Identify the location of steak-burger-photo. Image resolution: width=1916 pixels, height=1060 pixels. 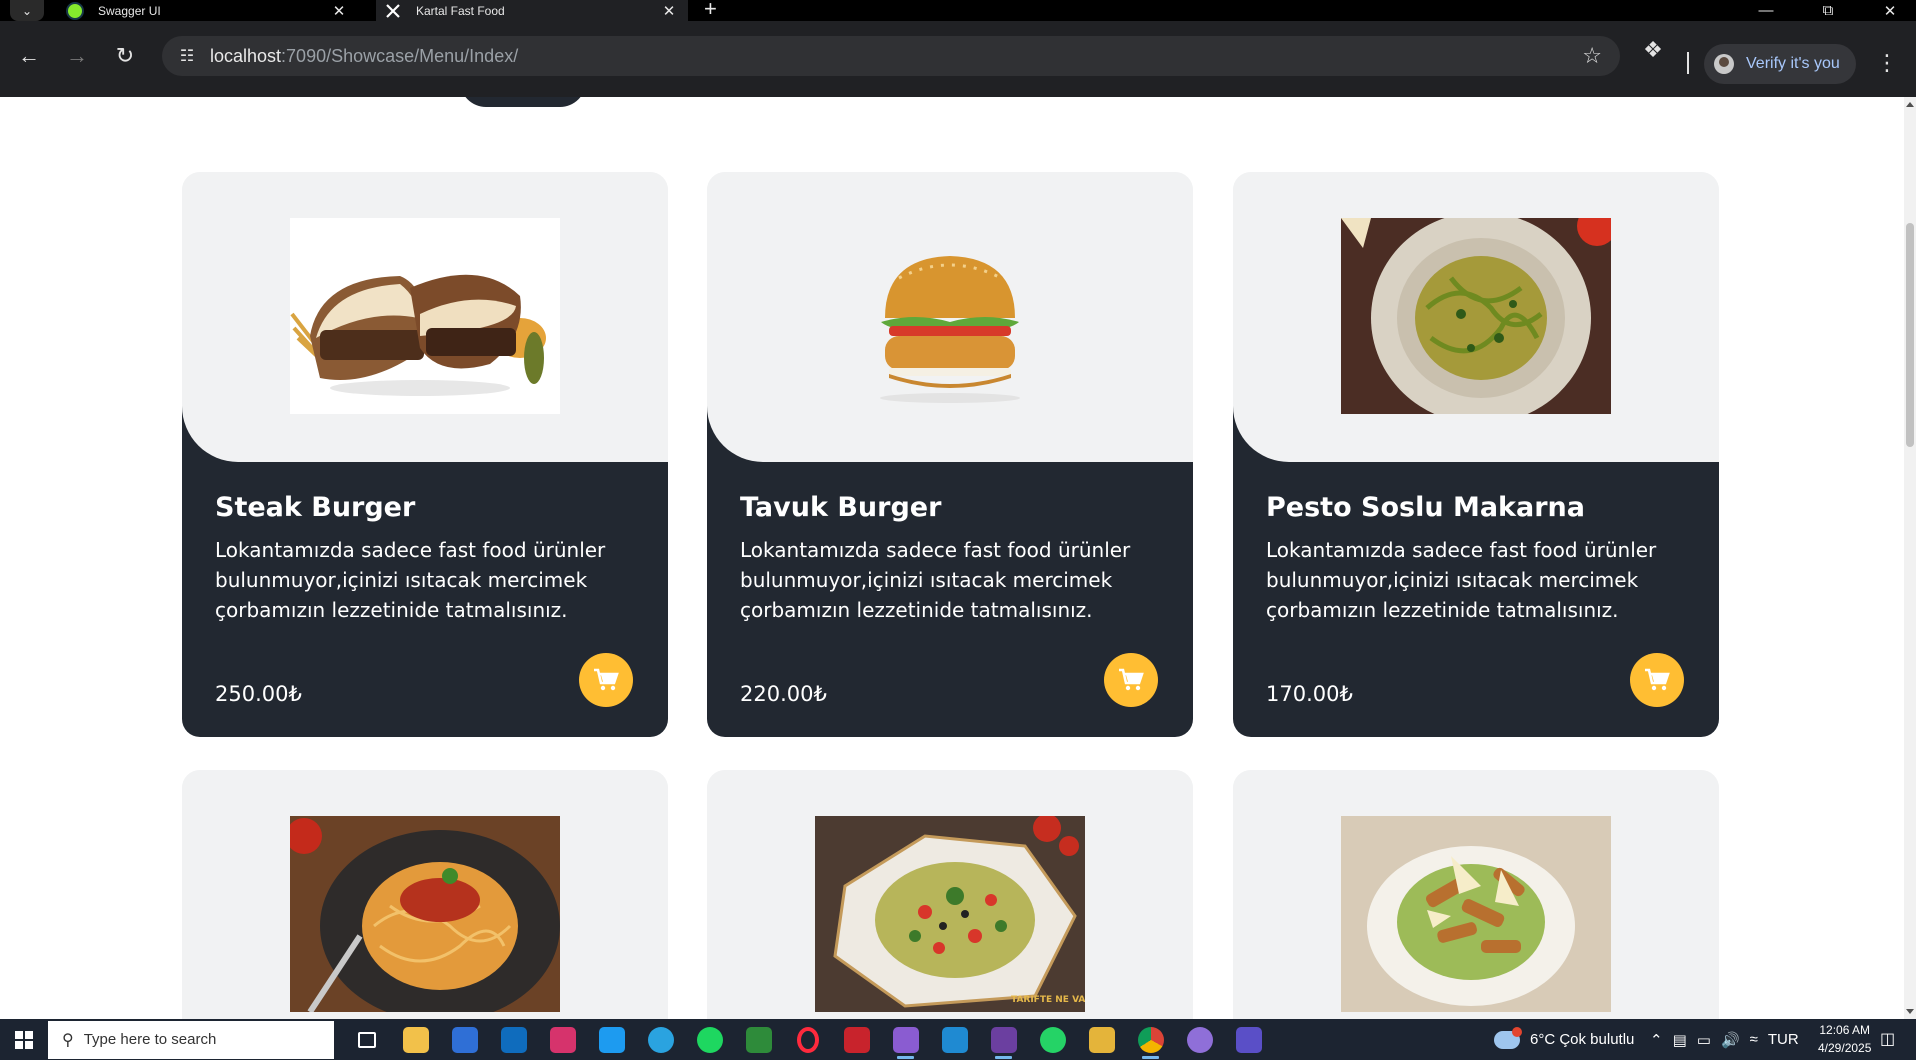
(425, 316).